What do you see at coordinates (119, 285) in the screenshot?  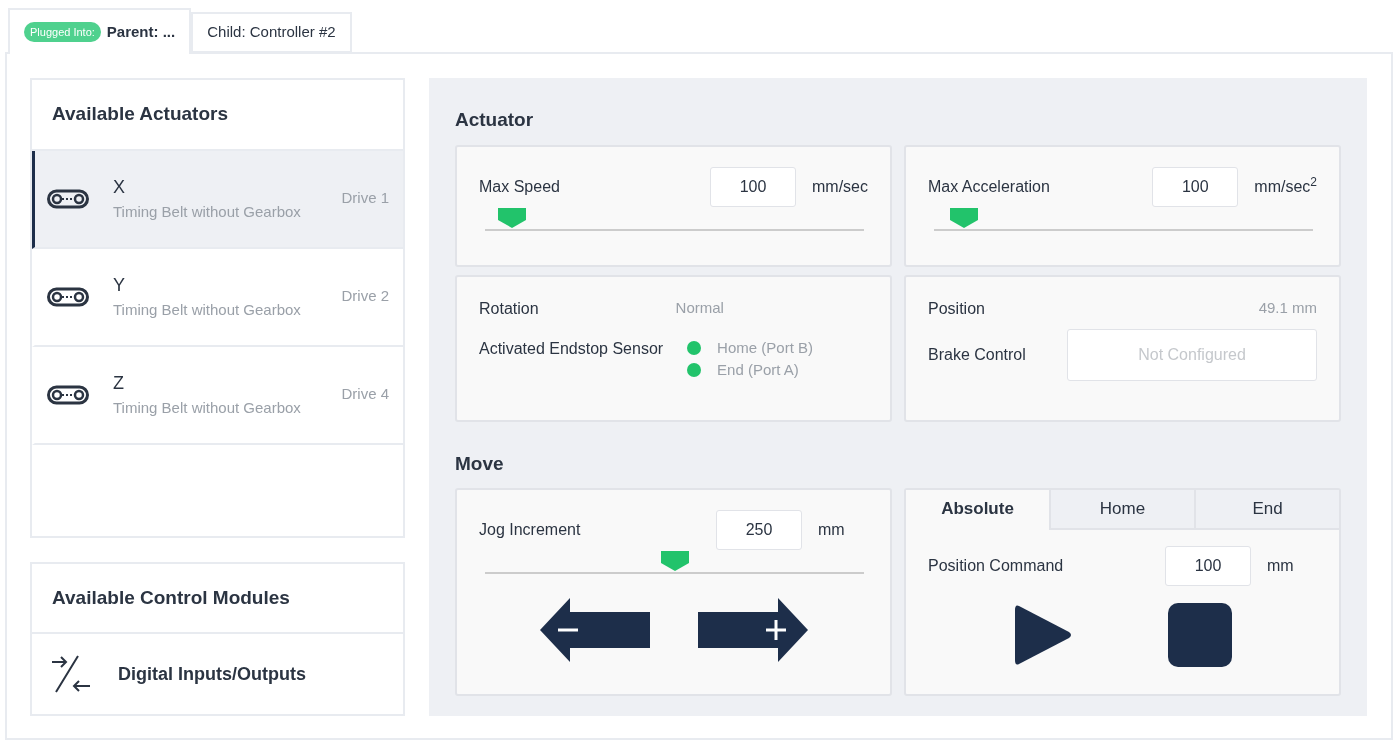 I see `actuator-name: Y` at bounding box center [119, 285].